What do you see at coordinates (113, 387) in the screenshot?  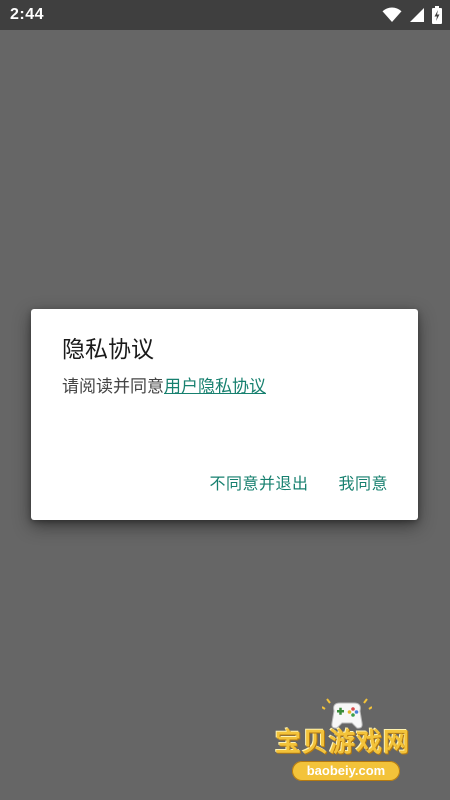 I see `dialog-message-text: 请阅读并同意` at bounding box center [113, 387].